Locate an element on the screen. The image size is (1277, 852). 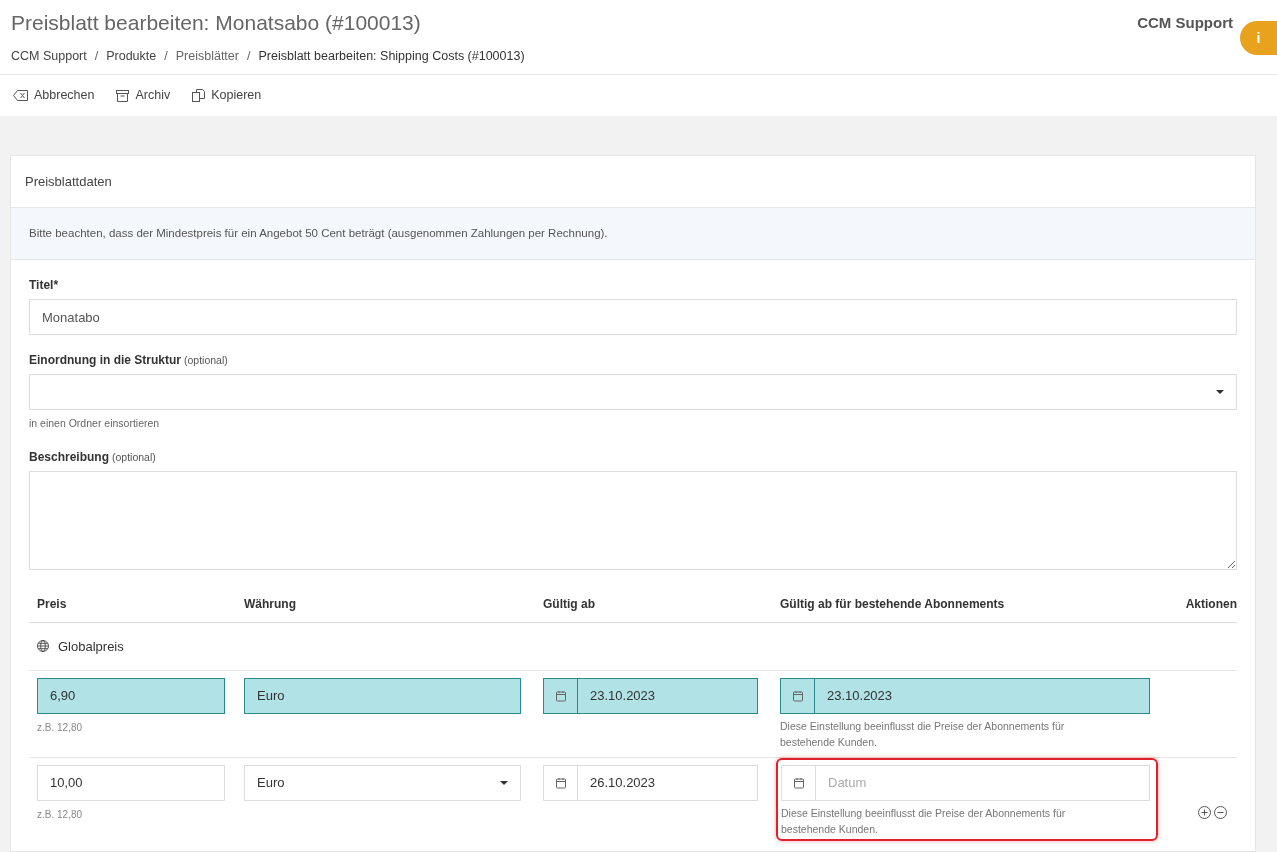
field-label: Einordnung in die Struktur is located at coordinates (105, 360).